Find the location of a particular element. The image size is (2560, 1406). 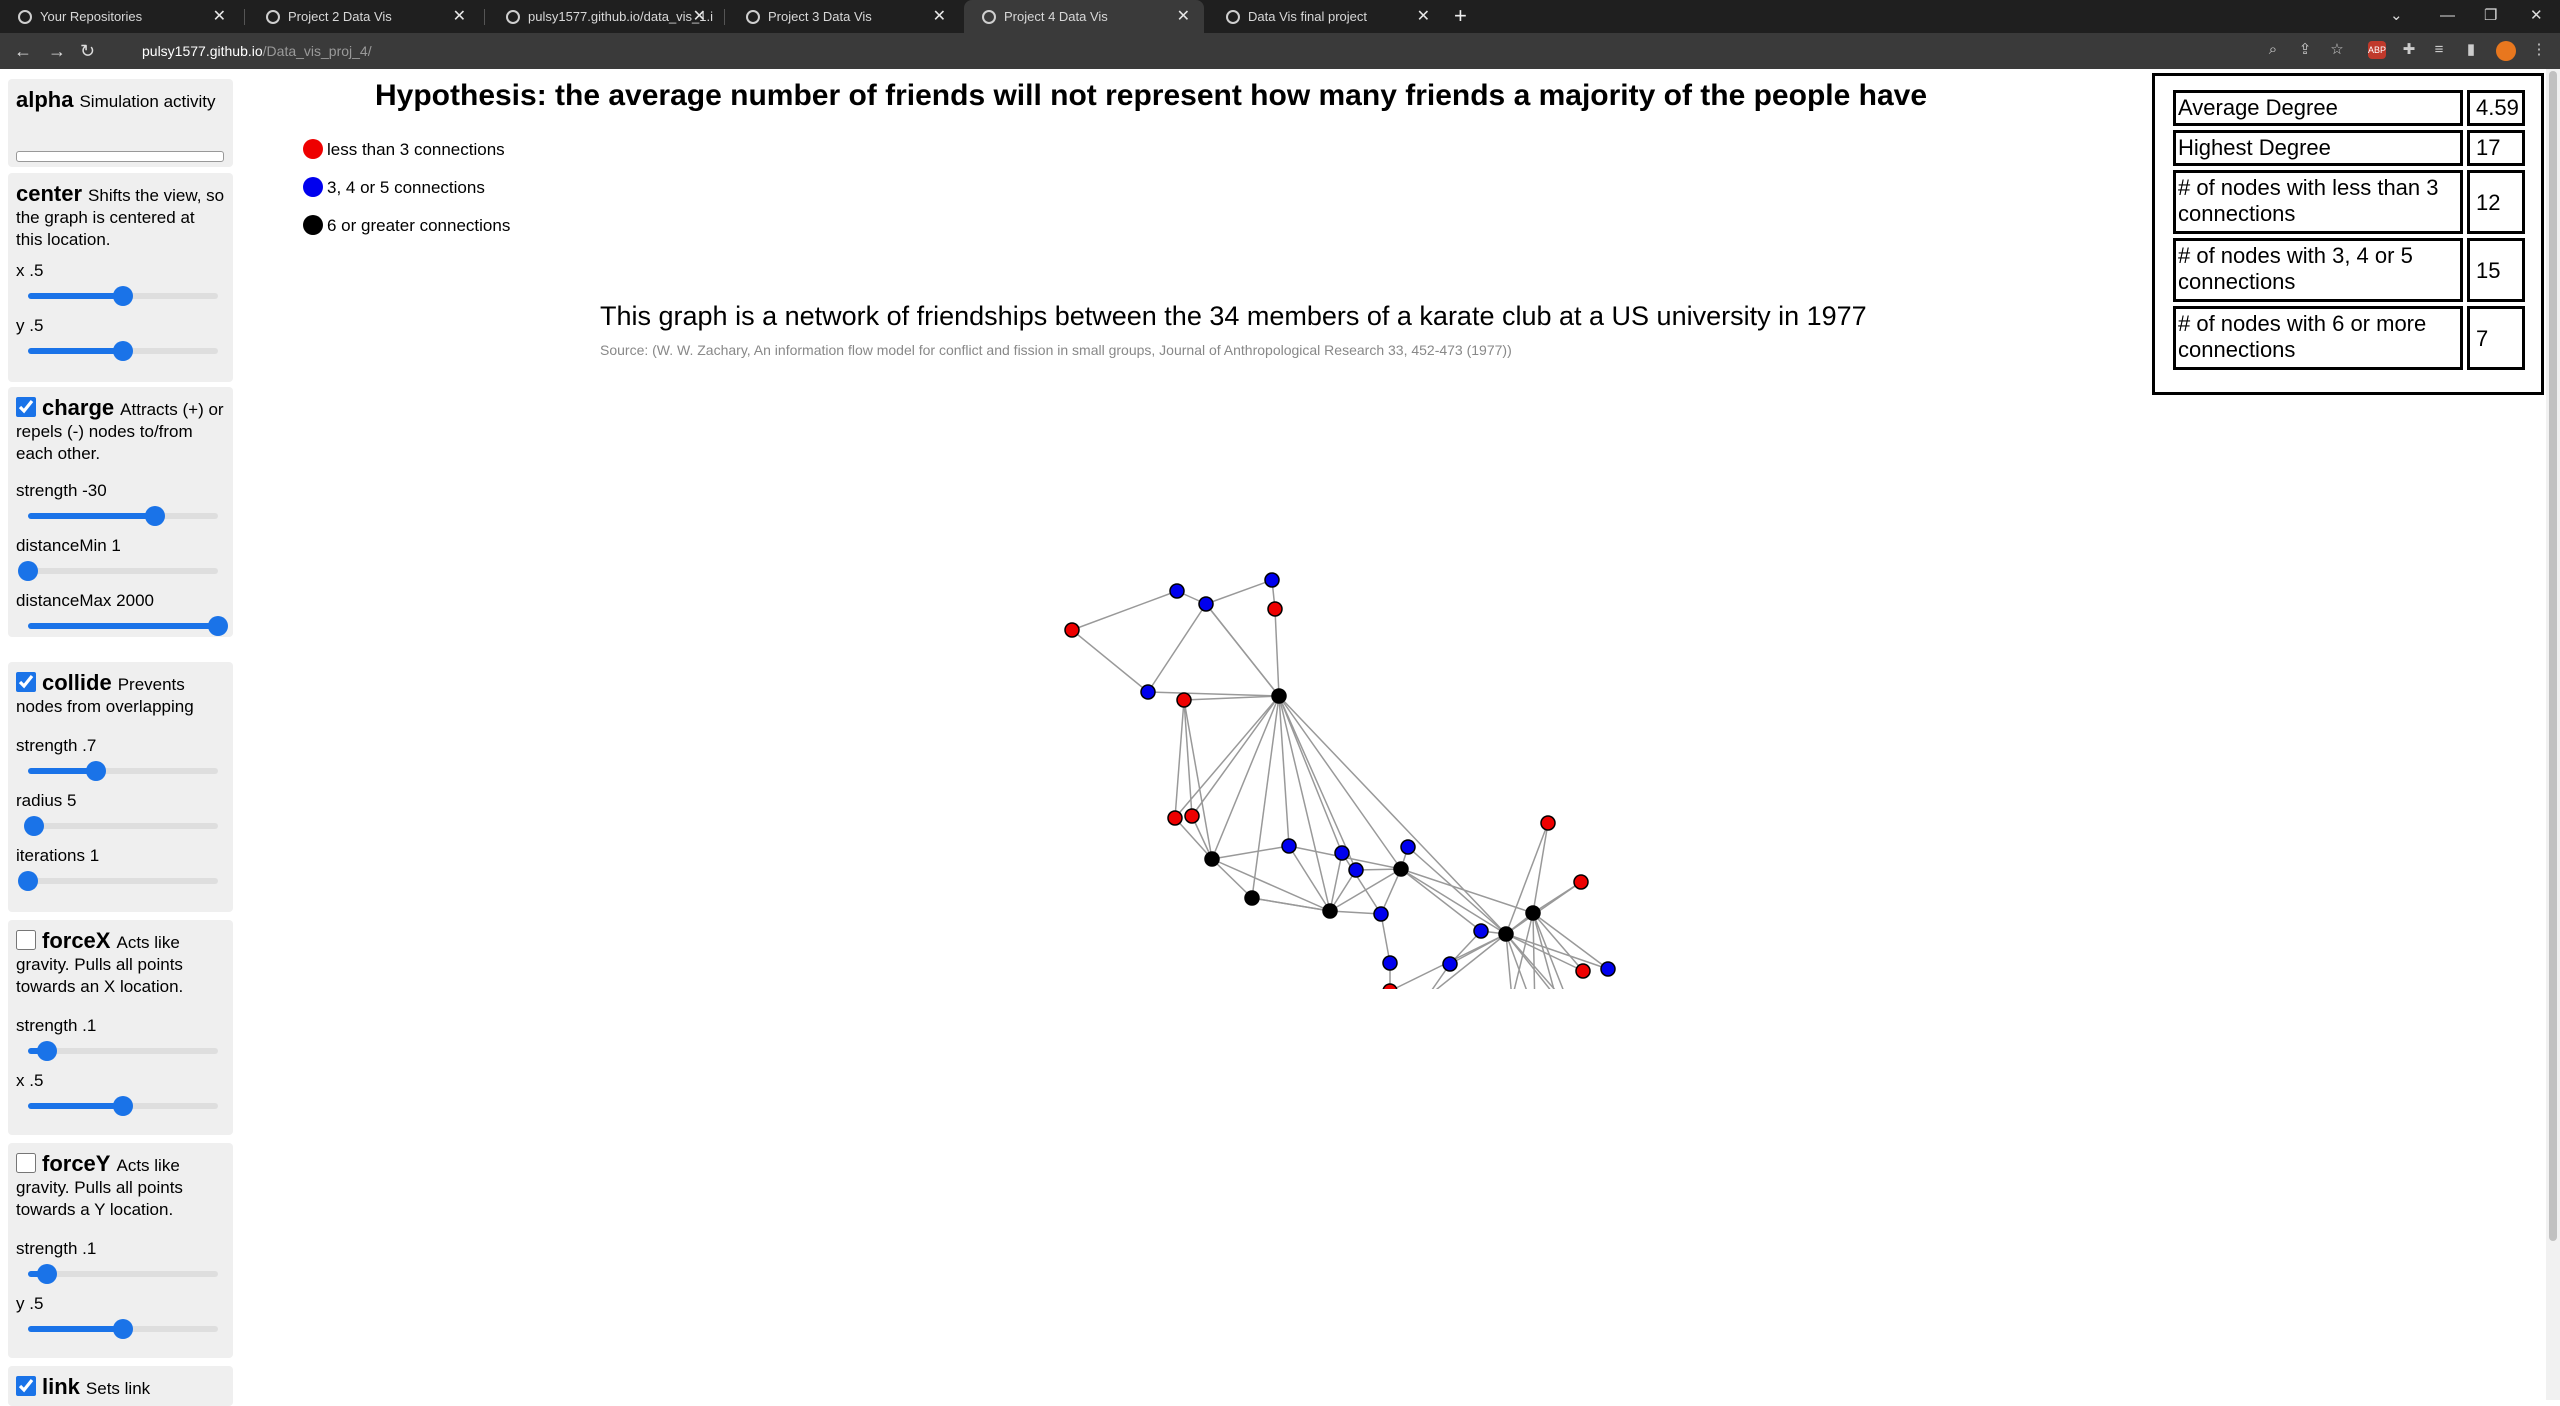

stat-label: # of nodes with 6 or more connections is located at coordinates (2318, 338).